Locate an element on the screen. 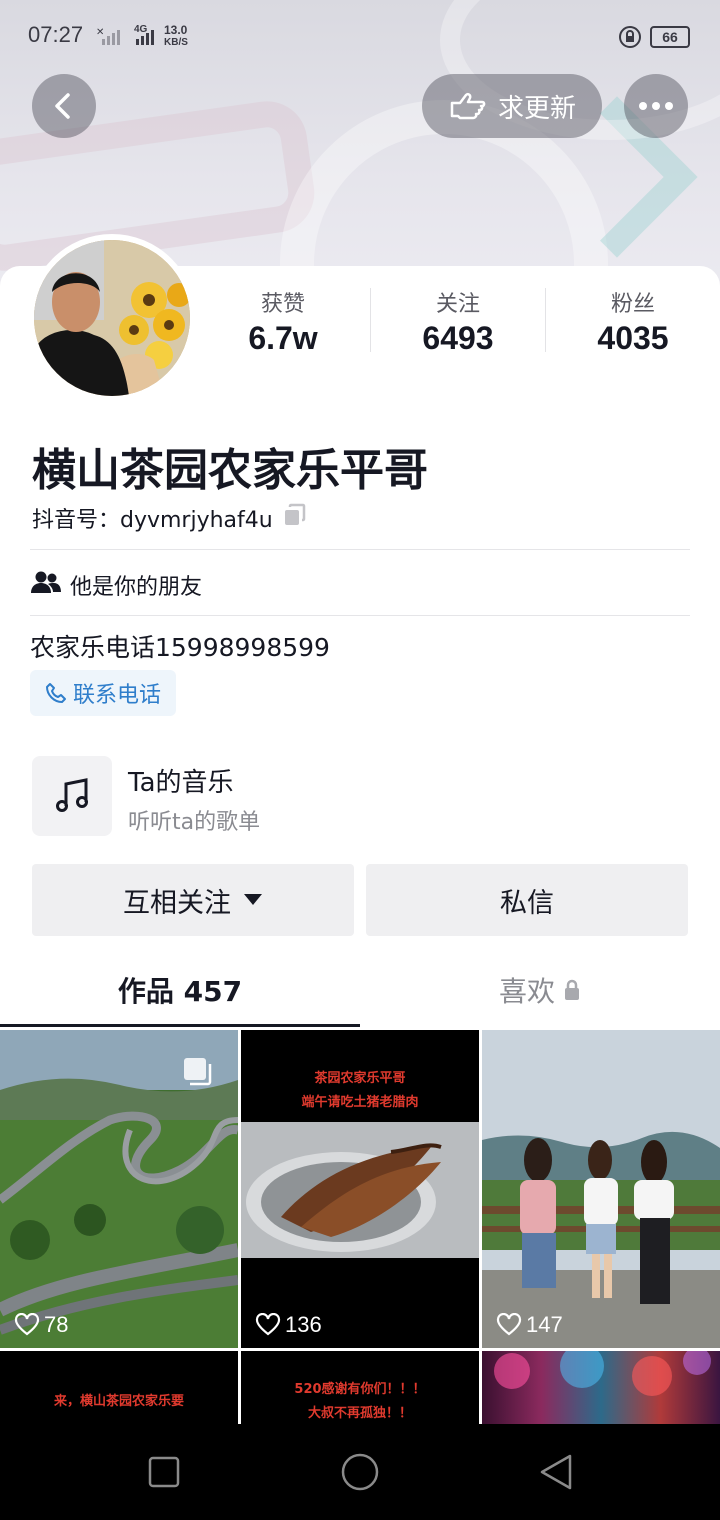 The width and height of the screenshot is (720, 1520). avatar-photo is located at coordinates (112, 318).